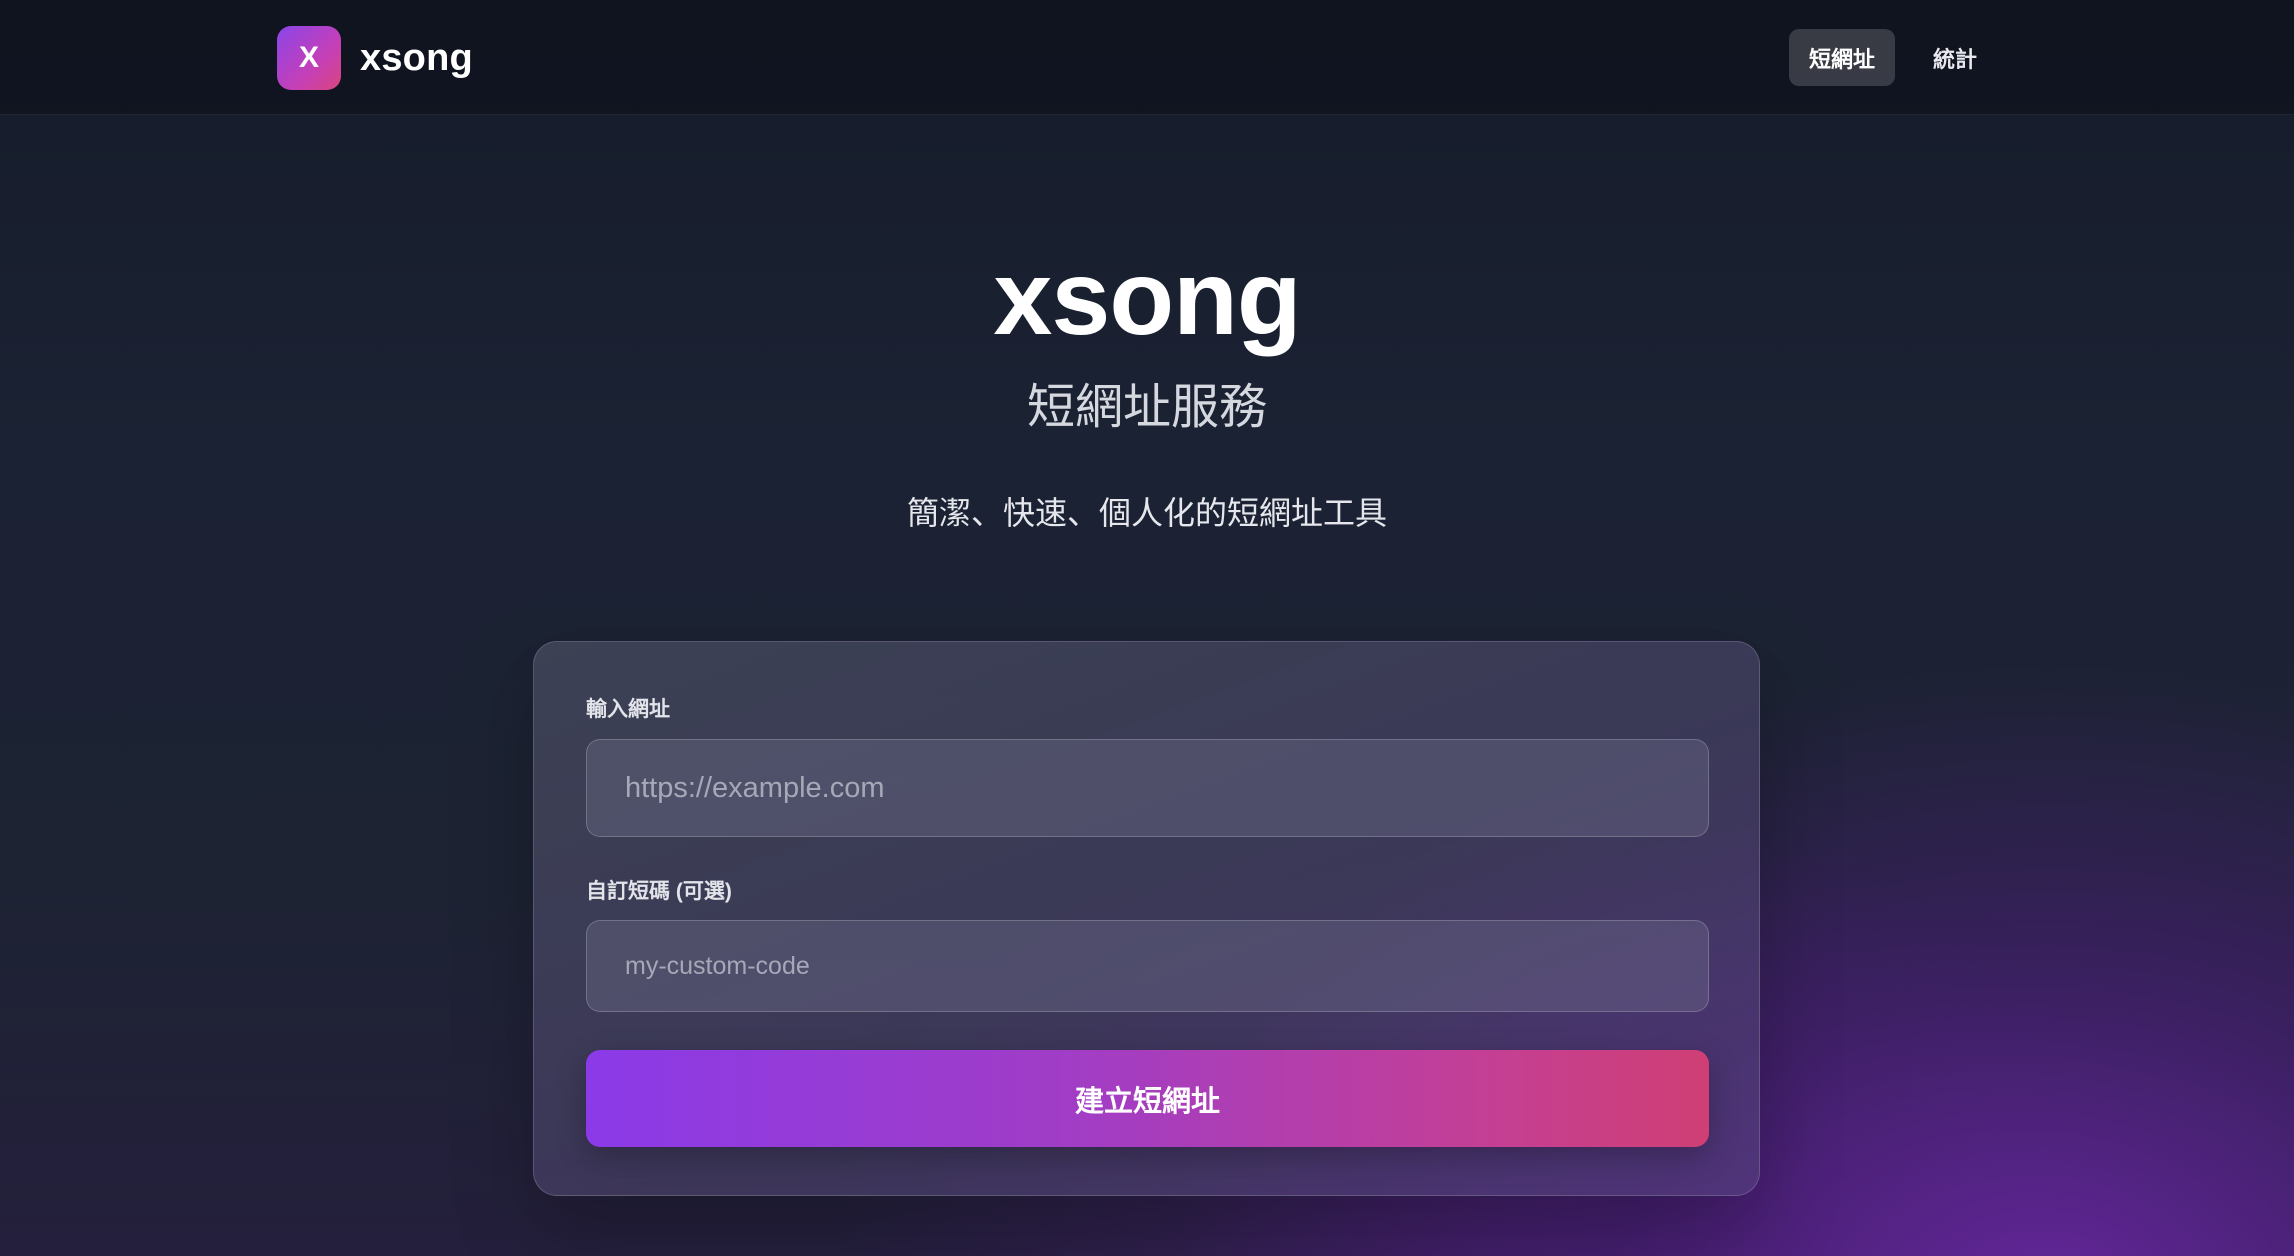 The height and width of the screenshot is (1256, 2294). What do you see at coordinates (628, 709) in the screenshot?
I see `url-field-label: 輸入網址` at bounding box center [628, 709].